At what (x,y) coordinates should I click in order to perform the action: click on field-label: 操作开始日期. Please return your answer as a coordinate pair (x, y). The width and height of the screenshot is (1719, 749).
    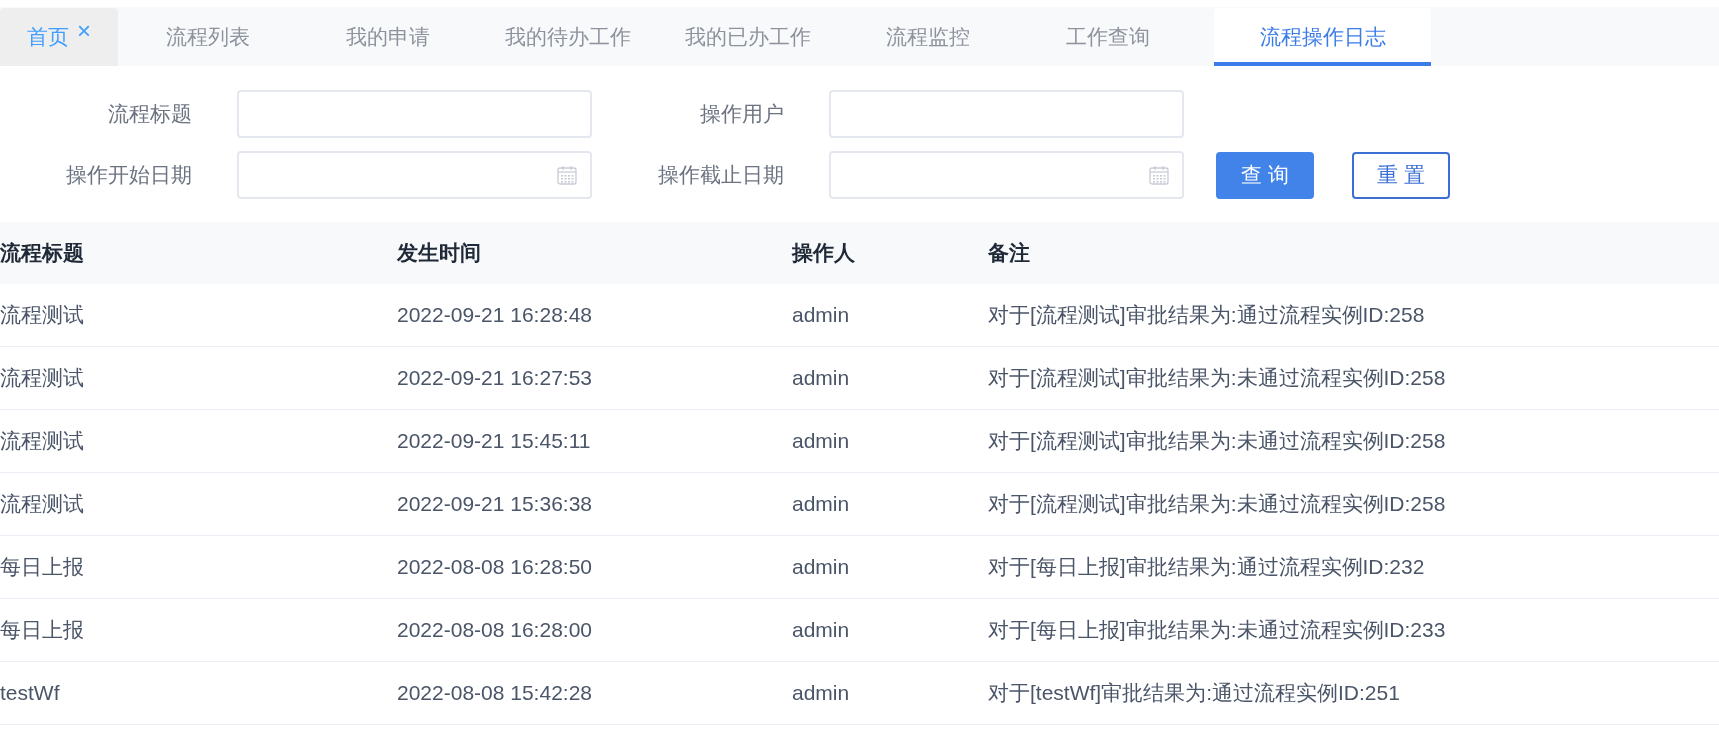
    Looking at the image, I should click on (129, 175).